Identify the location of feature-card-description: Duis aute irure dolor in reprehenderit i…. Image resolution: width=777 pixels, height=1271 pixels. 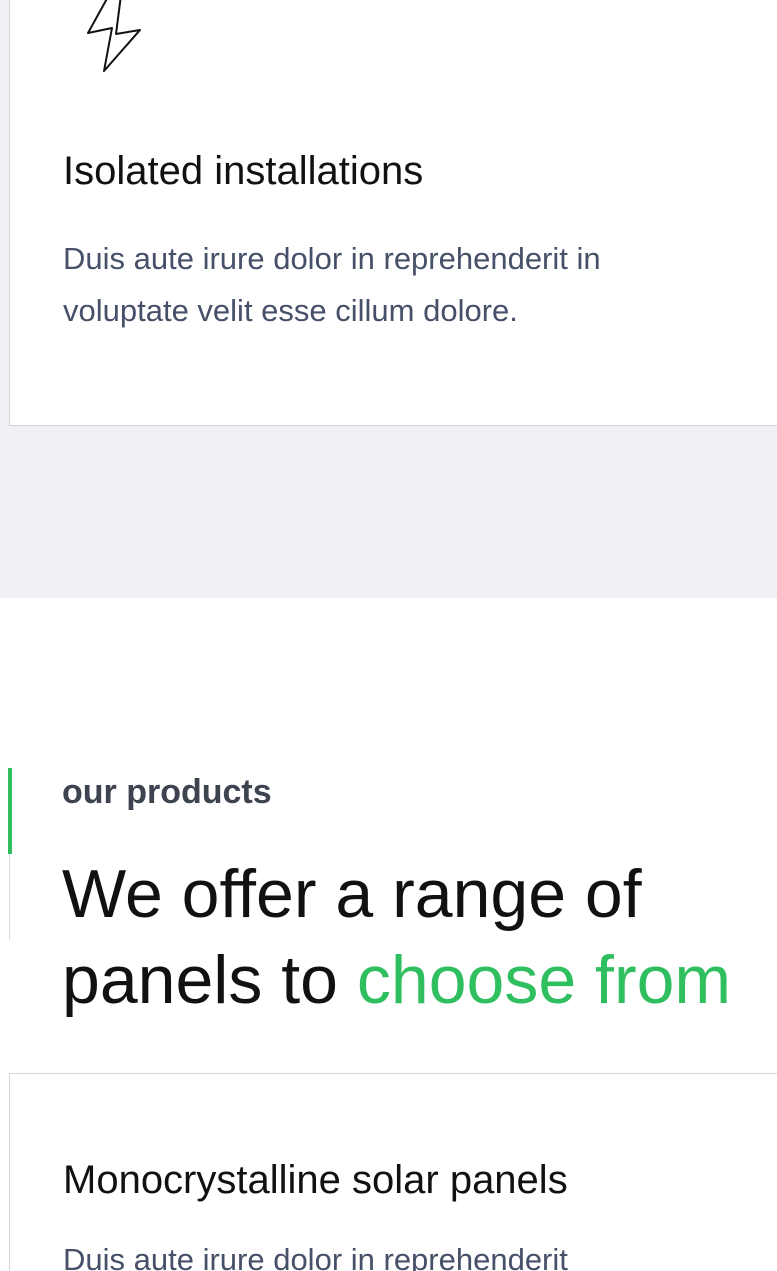
(332, 285).